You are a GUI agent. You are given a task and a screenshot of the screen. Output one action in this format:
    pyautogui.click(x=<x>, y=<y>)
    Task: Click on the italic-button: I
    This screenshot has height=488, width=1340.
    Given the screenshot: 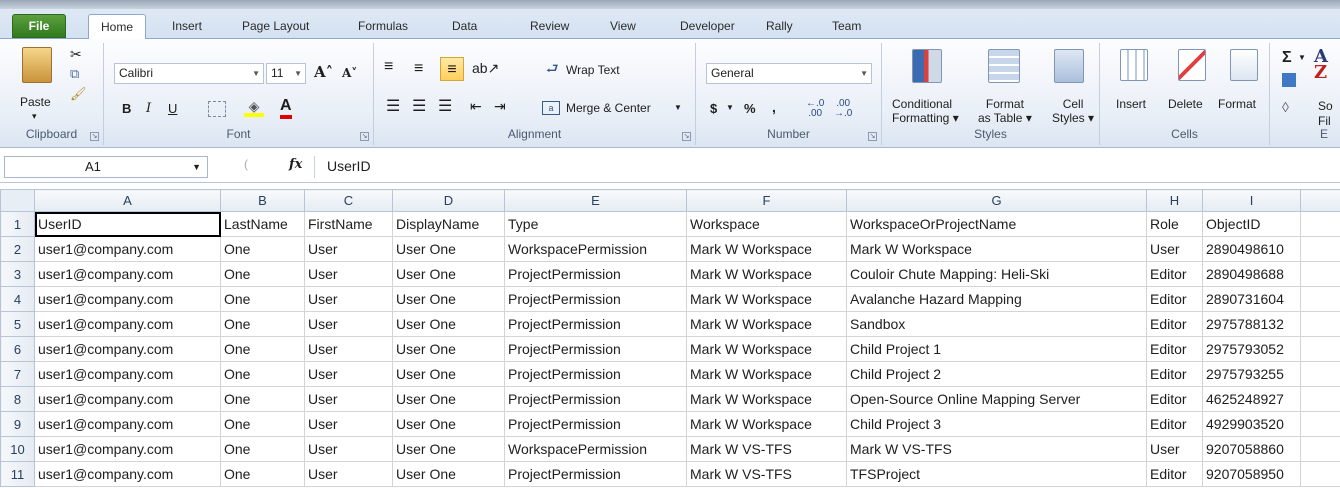 What is the action you would take?
    pyautogui.click(x=148, y=108)
    